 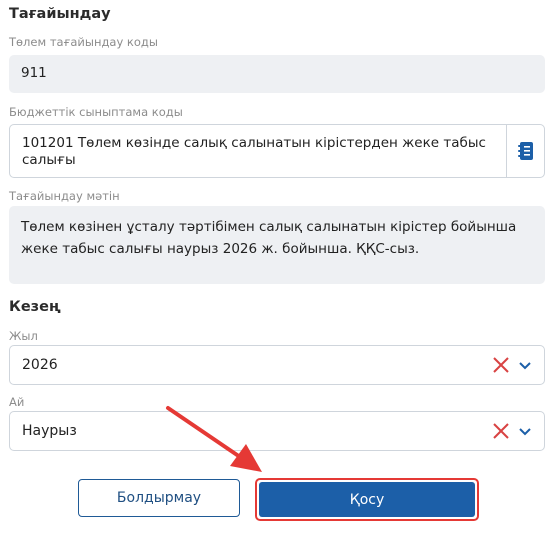 What do you see at coordinates (501, 365) in the screenshot?
I see `clear-year-icon` at bounding box center [501, 365].